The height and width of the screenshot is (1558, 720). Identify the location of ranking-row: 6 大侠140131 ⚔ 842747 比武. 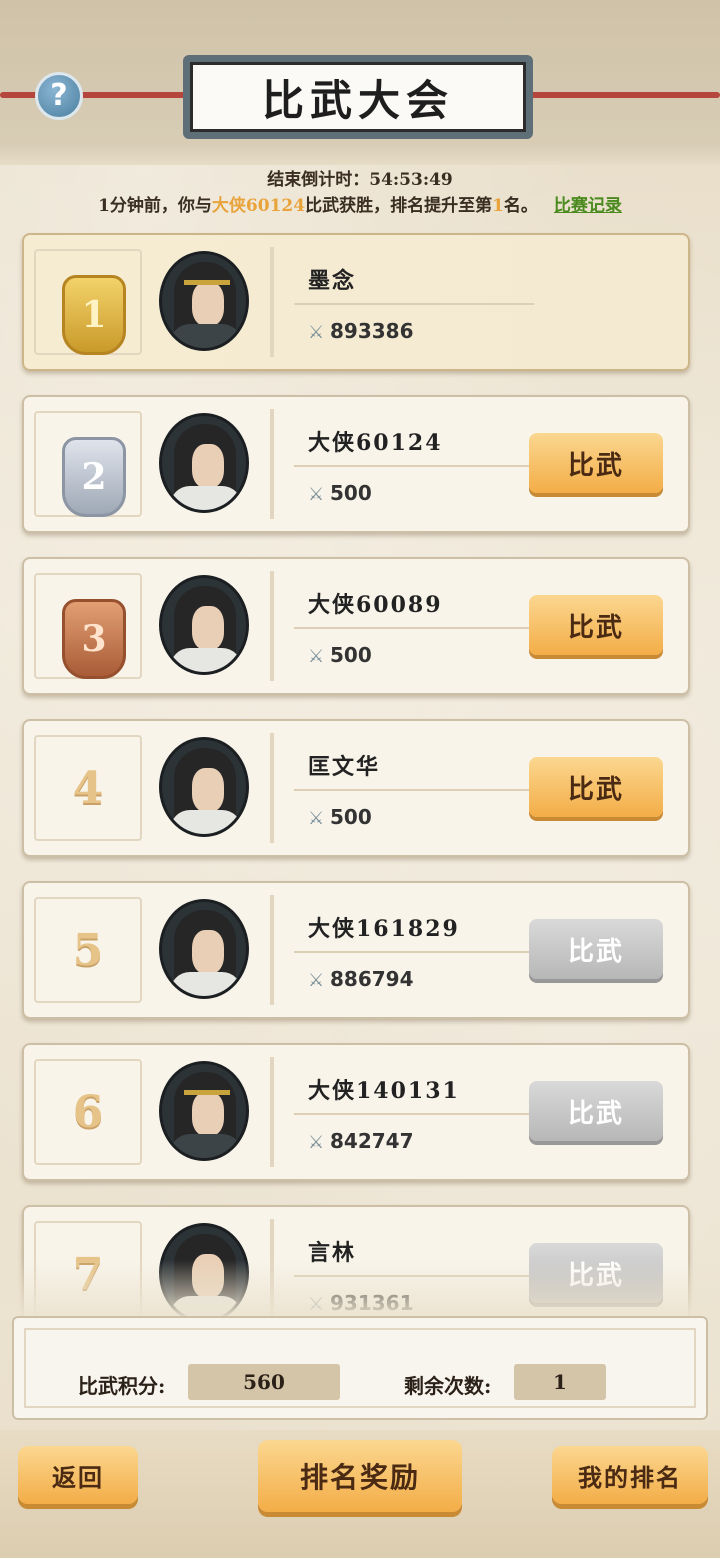
(356, 1112).